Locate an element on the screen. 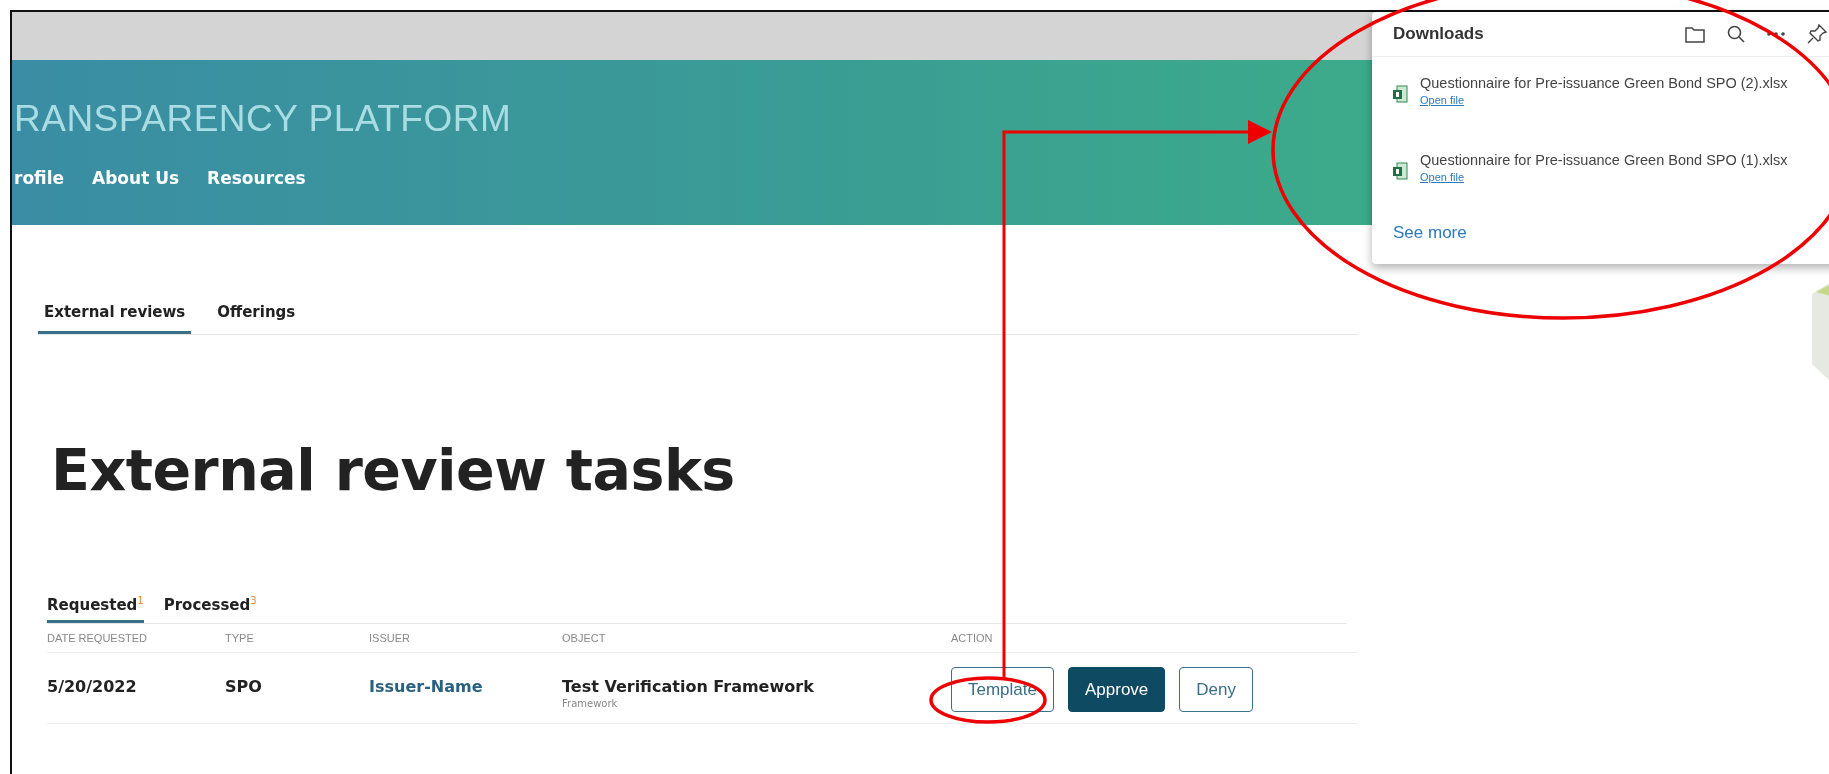 The image size is (1829, 774). pin-icon is located at coordinates (1817, 34).